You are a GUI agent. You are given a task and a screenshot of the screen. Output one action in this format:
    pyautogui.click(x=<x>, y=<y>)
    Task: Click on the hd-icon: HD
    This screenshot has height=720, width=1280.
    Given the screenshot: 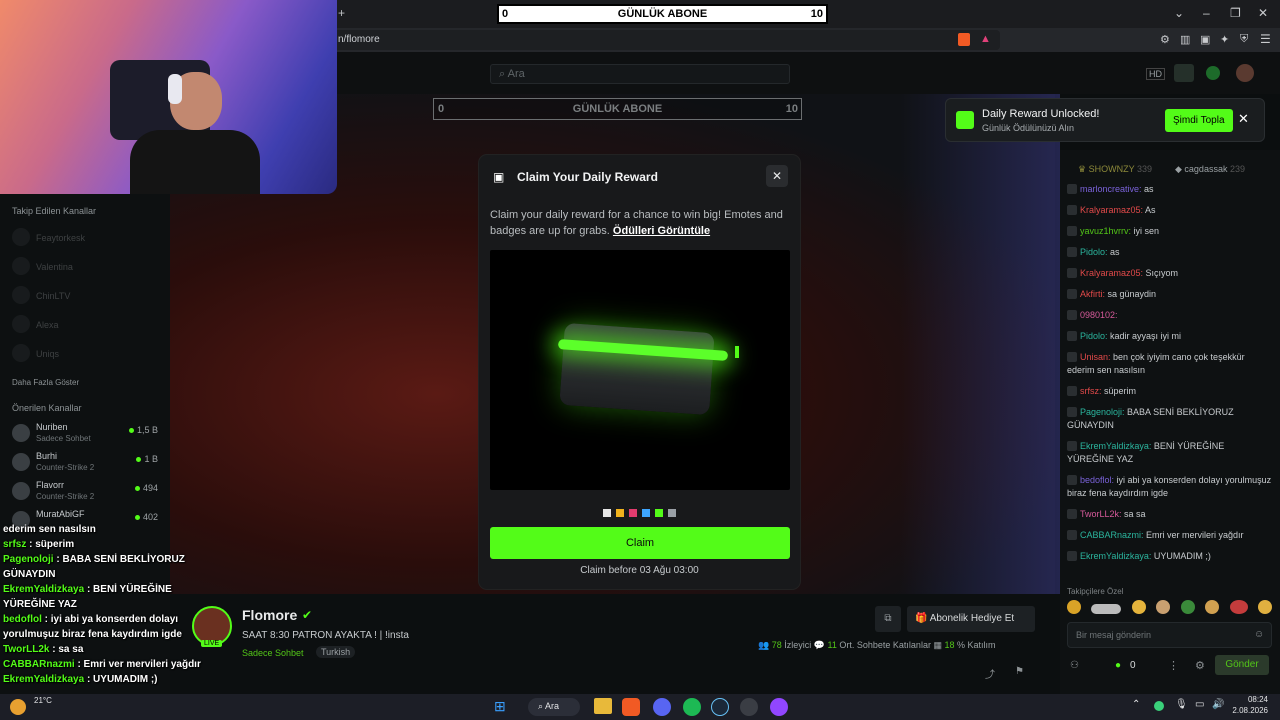 What is the action you would take?
    pyautogui.click(x=1155, y=74)
    